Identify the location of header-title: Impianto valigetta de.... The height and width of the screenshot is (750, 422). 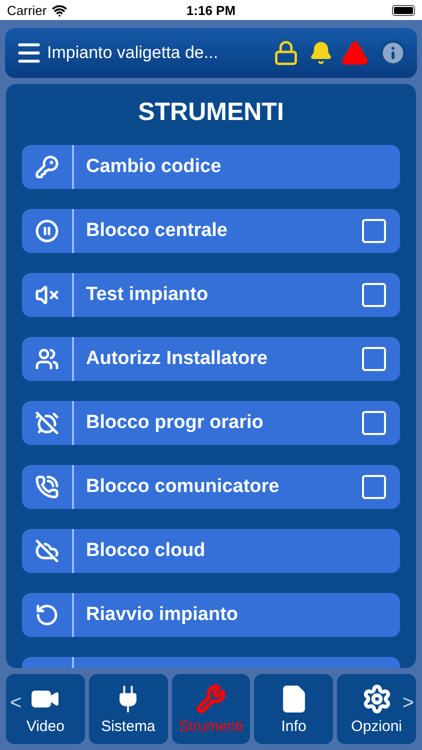
(133, 53).